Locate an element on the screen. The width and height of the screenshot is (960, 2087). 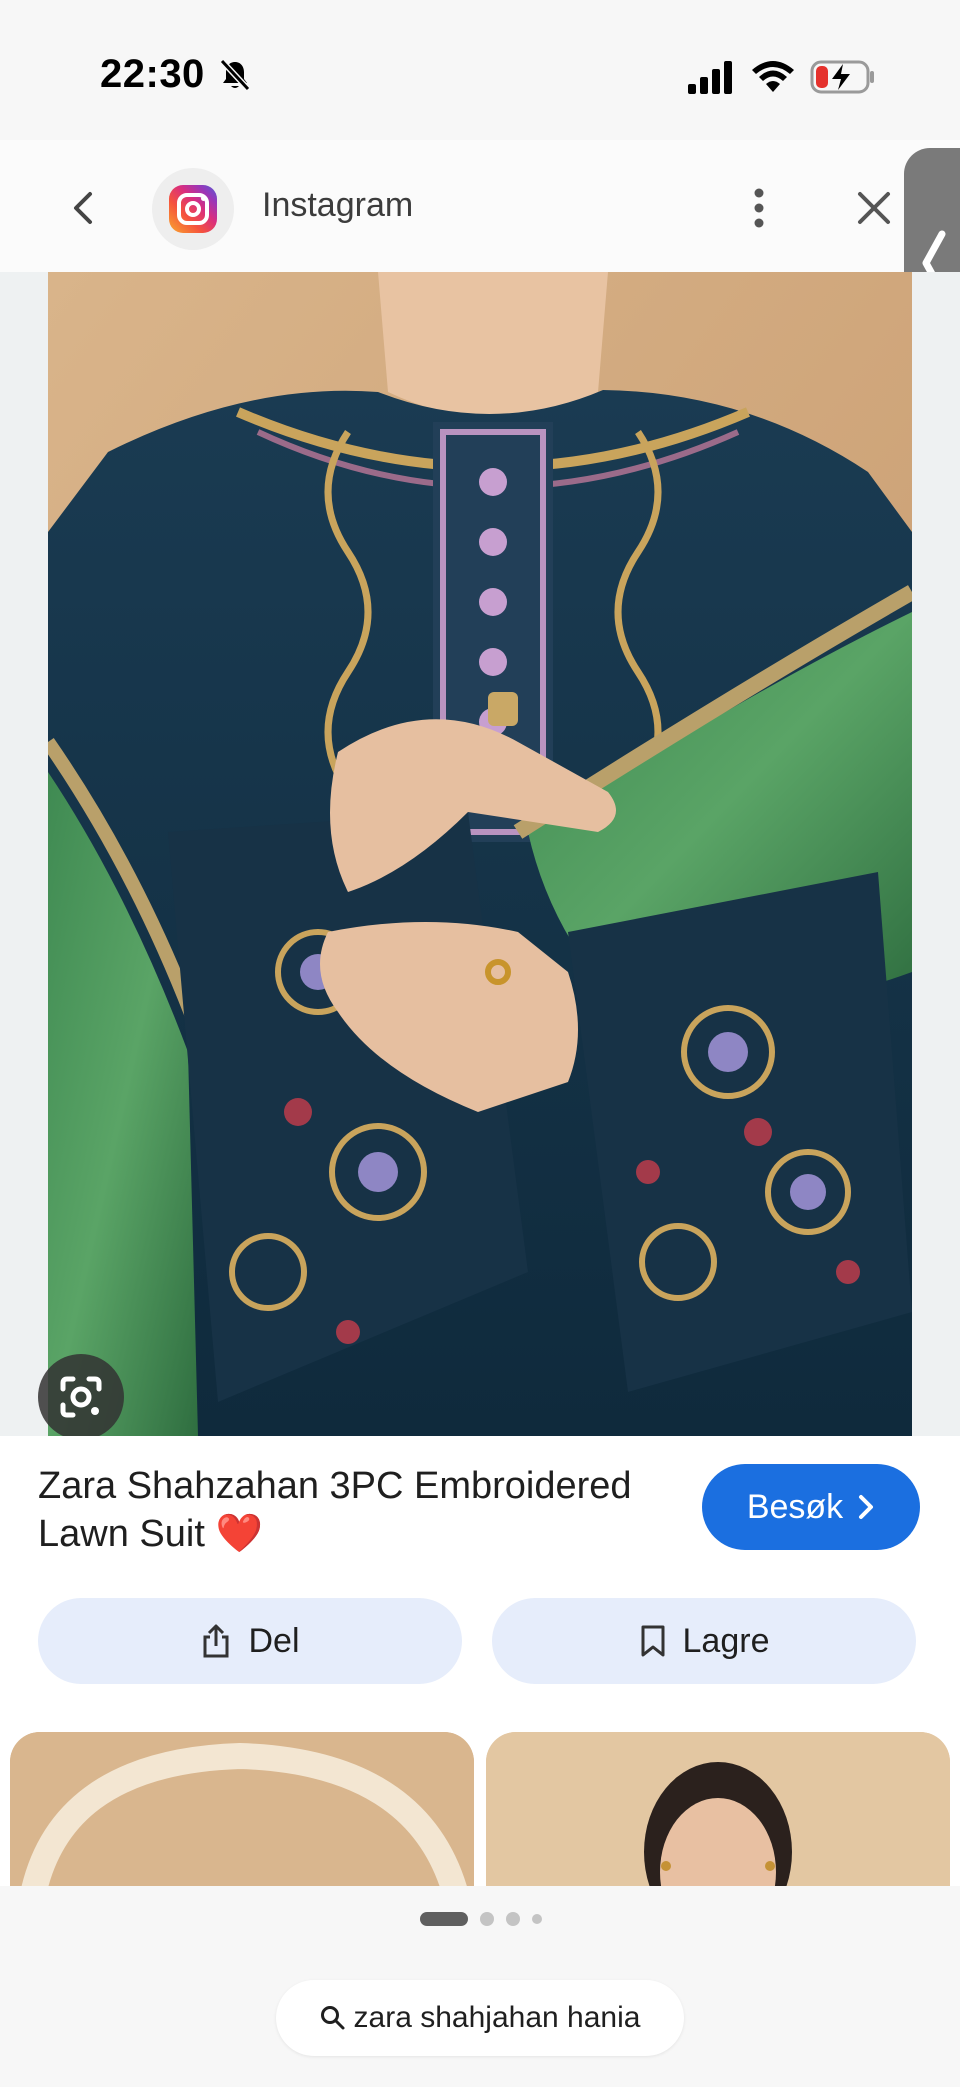
status-time: 22:30 is located at coordinates (152, 74).